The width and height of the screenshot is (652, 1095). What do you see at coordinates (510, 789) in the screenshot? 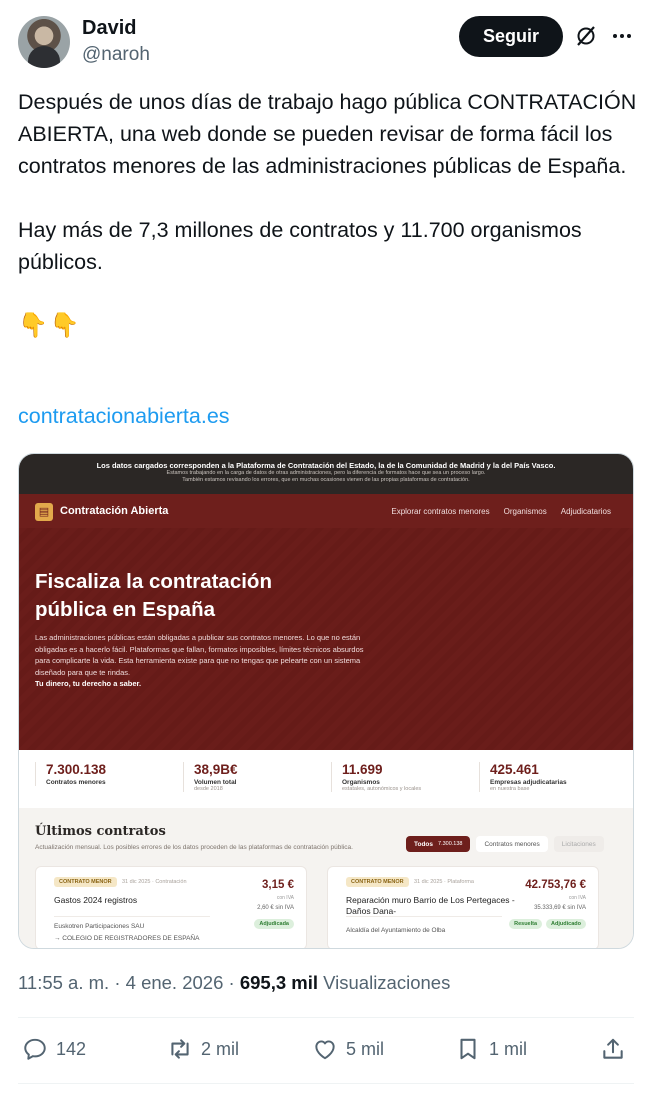
I see `stat-sub: en nuestra base` at bounding box center [510, 789].